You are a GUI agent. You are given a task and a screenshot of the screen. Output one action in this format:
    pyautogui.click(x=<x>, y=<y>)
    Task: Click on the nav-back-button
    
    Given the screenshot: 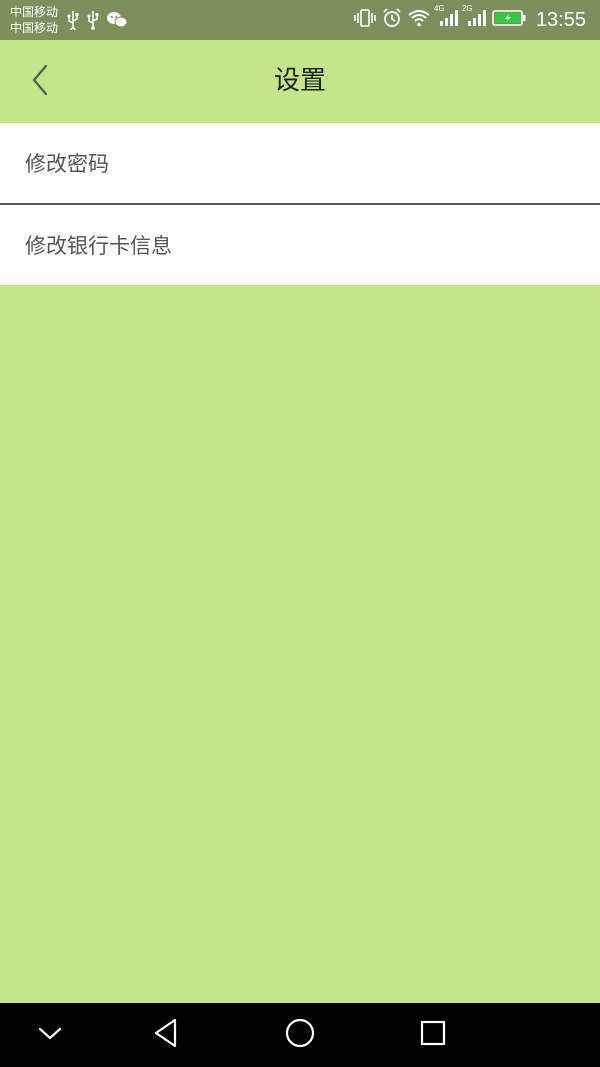 What is the action you would take?
    pyautogui.click(x=166, y=1035)
    